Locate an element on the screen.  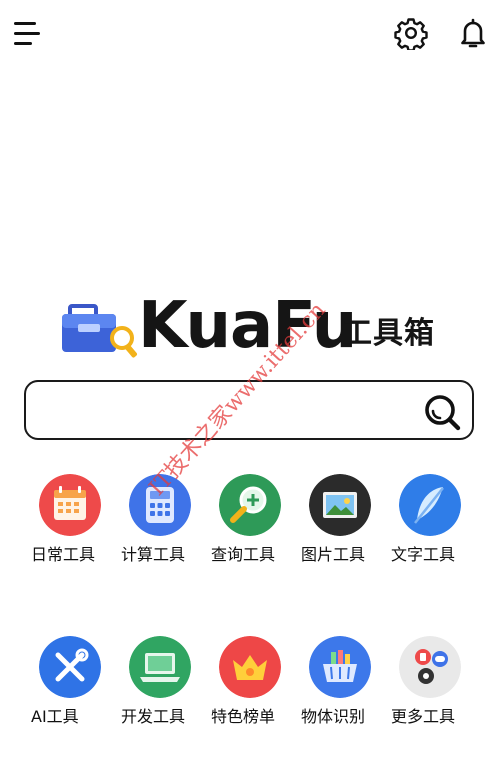
tool-label: 查询工具 is located at coordinates (243, 554).